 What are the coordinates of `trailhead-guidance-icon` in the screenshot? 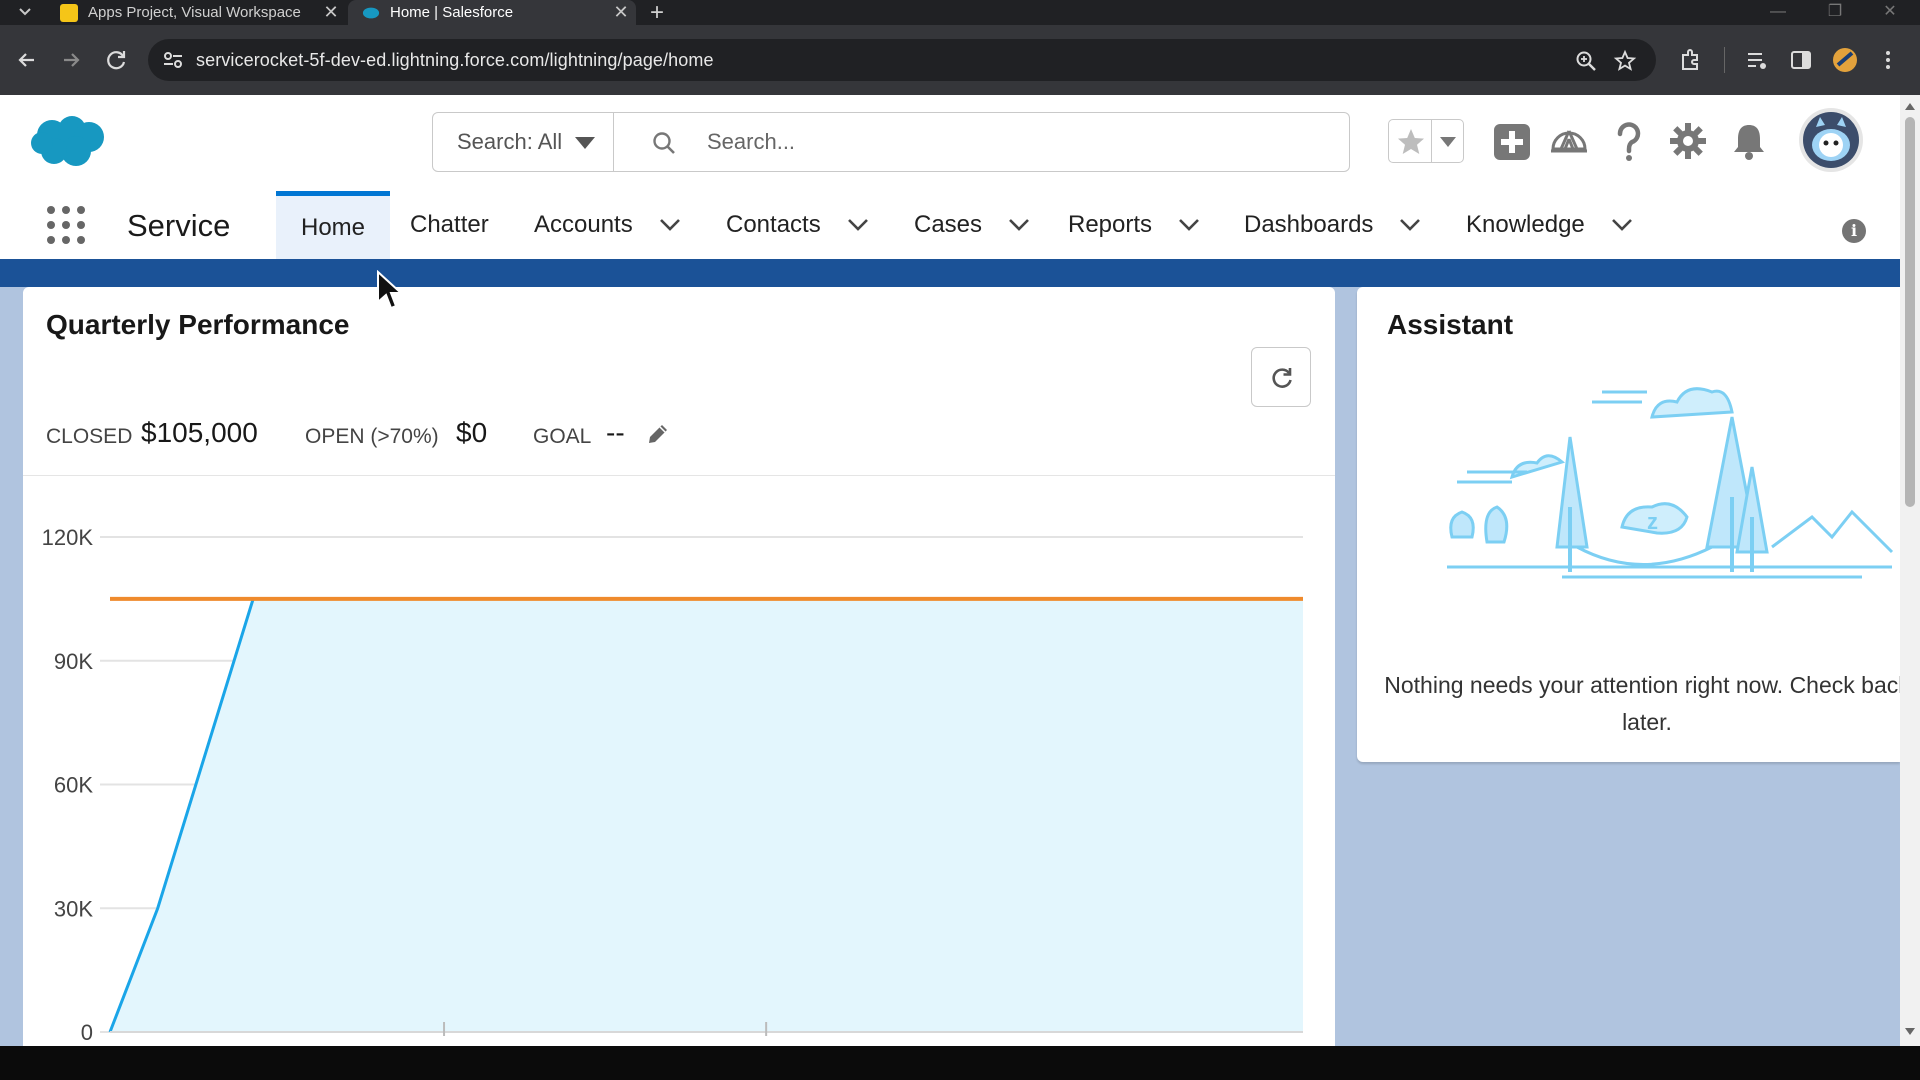 It's located at (1569, 142).